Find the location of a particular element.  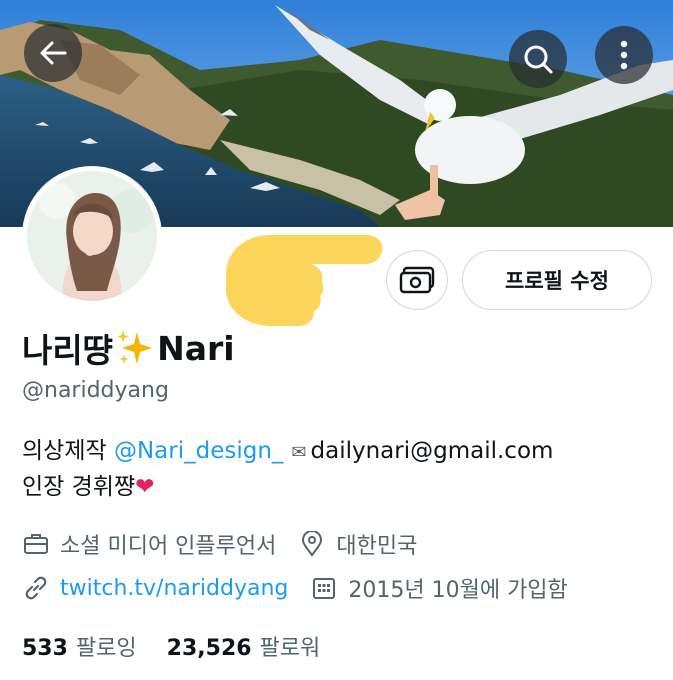

professional-category: 소셜 미디어 인플루언서 is located at coordinates (168, 546).